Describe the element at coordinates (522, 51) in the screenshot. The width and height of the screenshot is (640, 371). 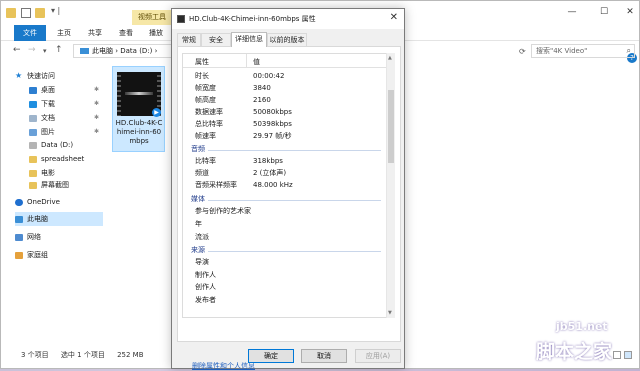
I see `refresh-icon: ⟳` at that location.